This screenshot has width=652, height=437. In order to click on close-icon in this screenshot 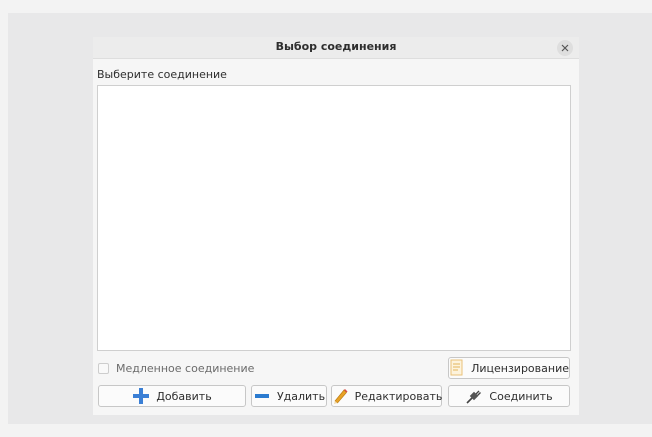, I will do `click(565, 48)`.